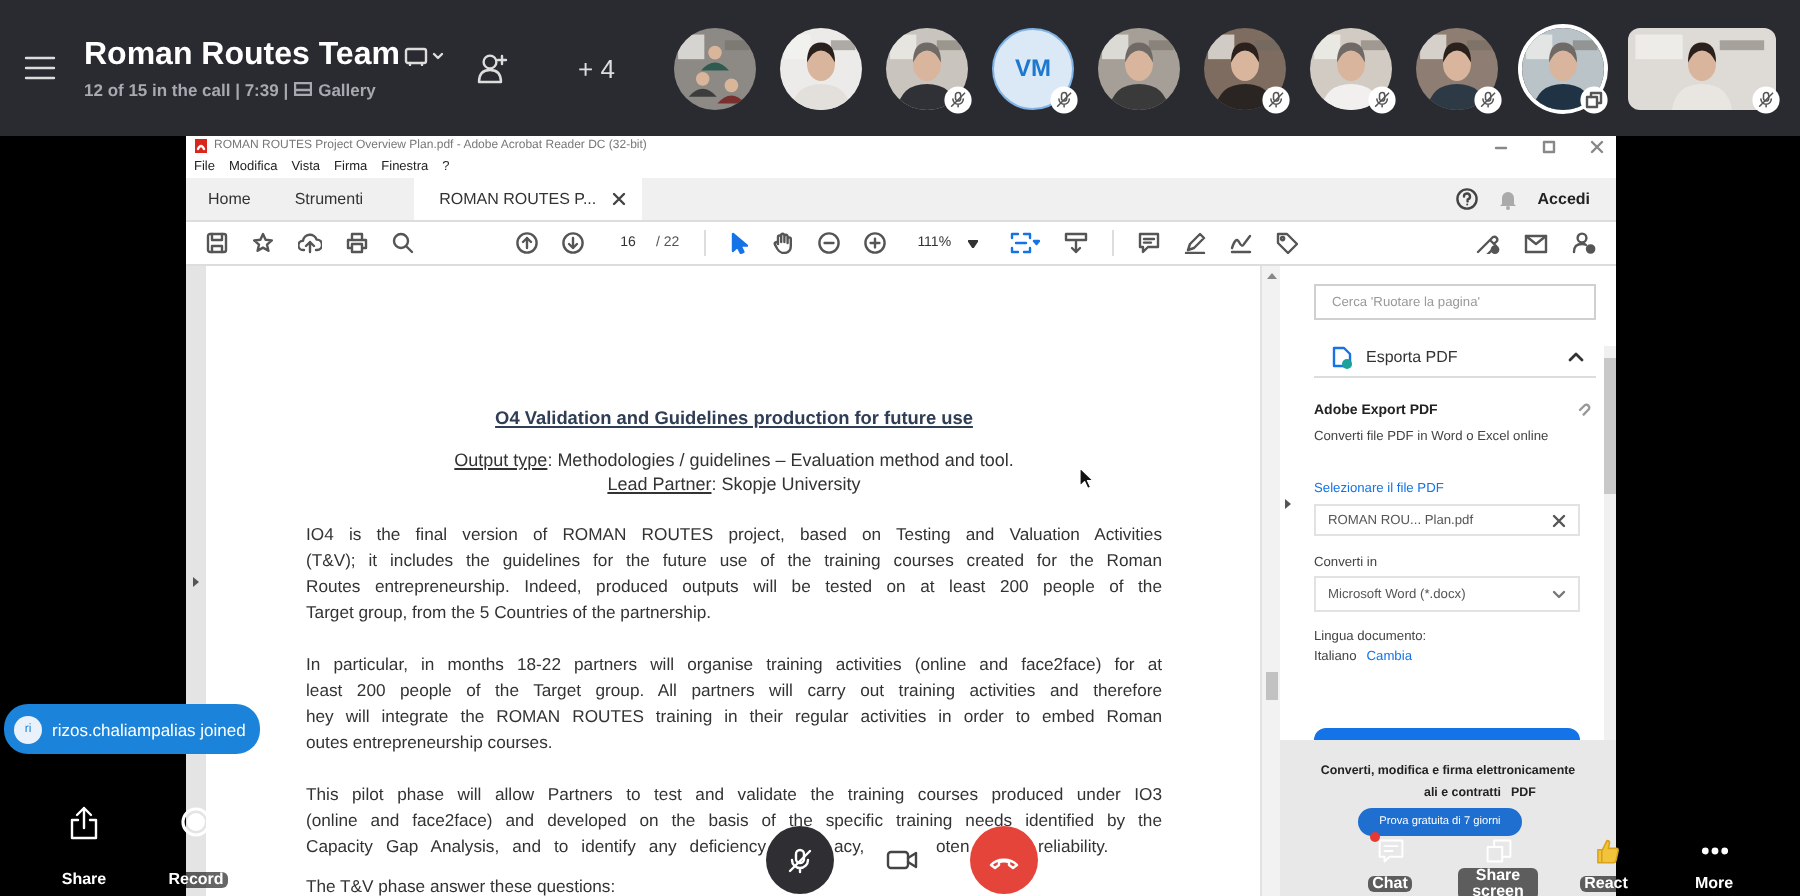 The height and width of the screenshot is (896, 1800). I want to click on tab: Home, so click(229, 199).